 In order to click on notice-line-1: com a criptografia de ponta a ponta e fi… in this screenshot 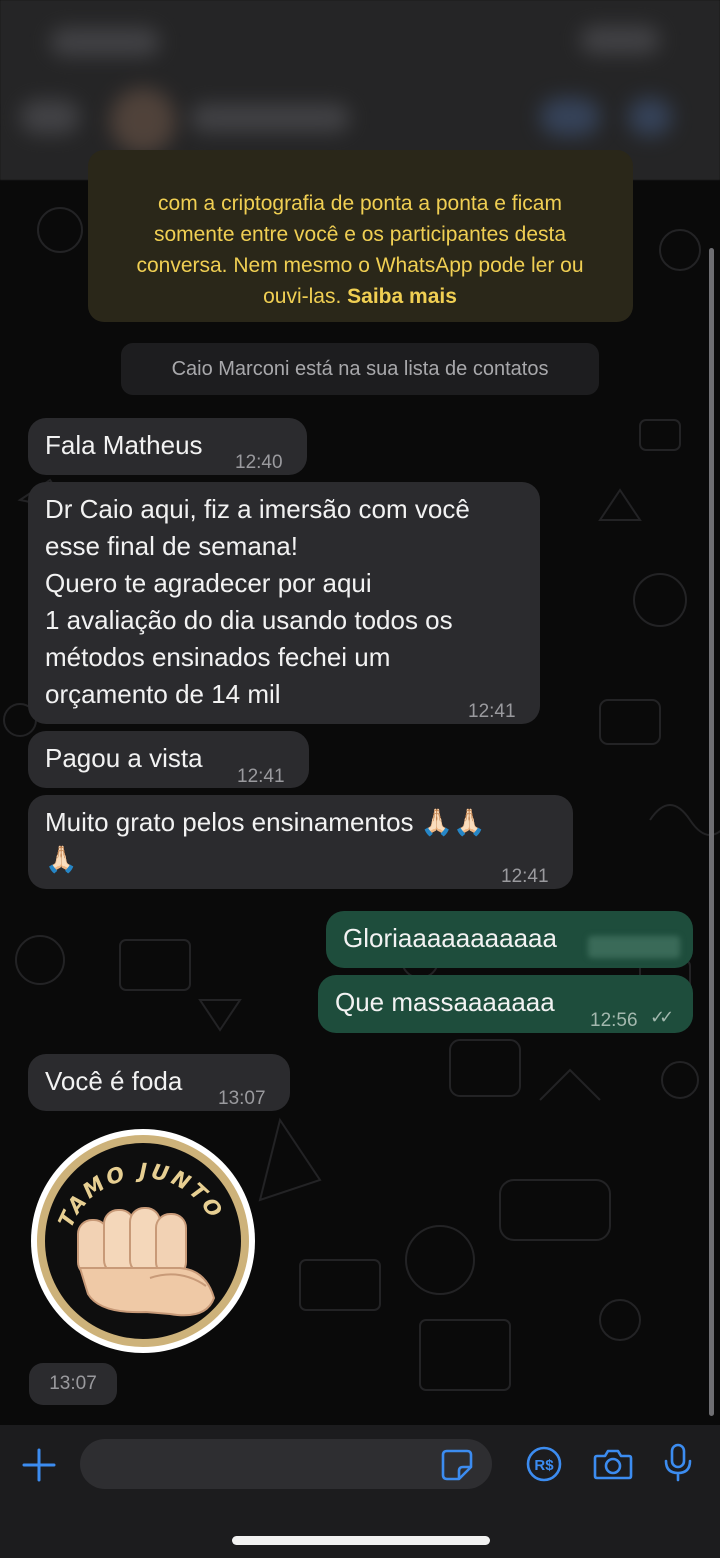, I will do `click(360, 203)`.